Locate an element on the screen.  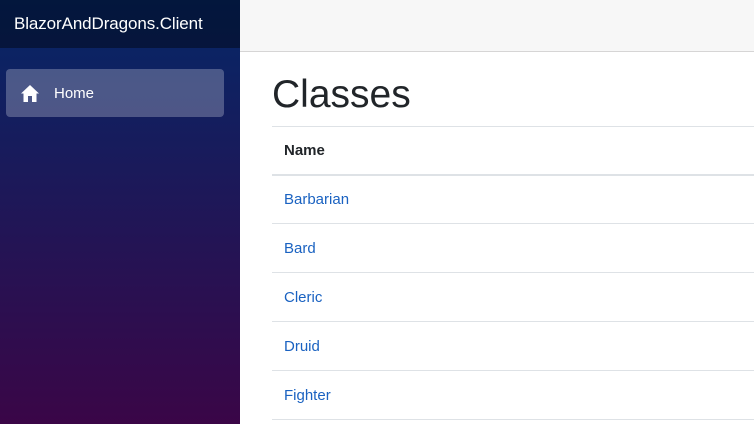
table-row: Fighter is located at coordinates (513, 395).